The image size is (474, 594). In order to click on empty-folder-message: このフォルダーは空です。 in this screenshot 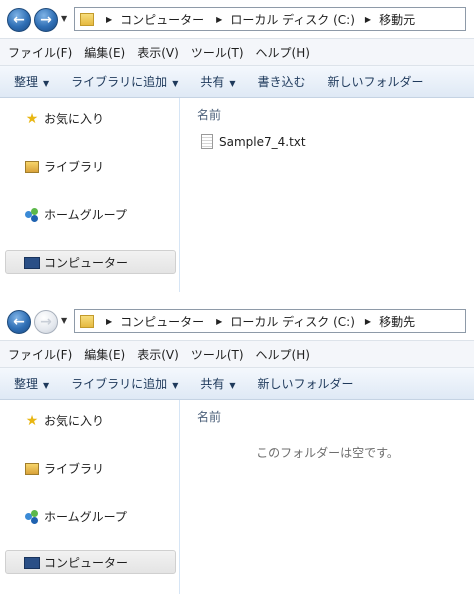, I will do `click(327, 453)`.